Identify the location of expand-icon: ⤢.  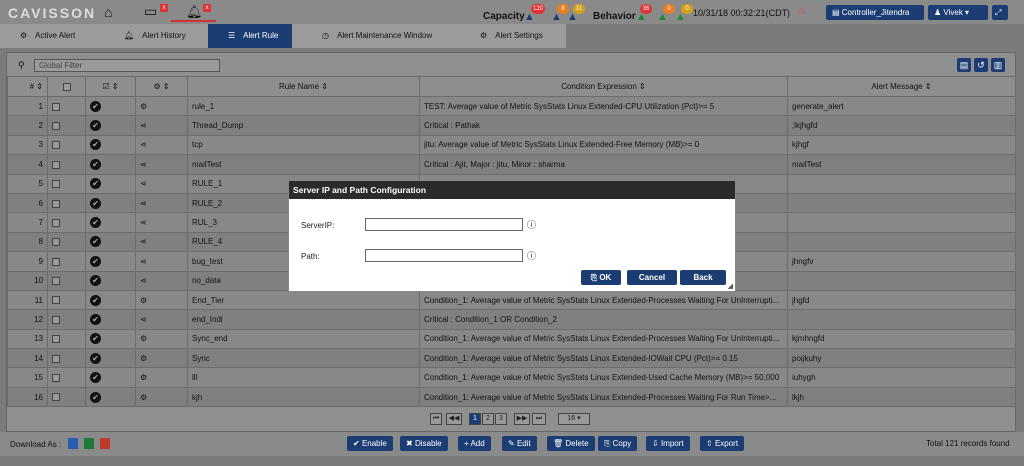
(1000, 12).